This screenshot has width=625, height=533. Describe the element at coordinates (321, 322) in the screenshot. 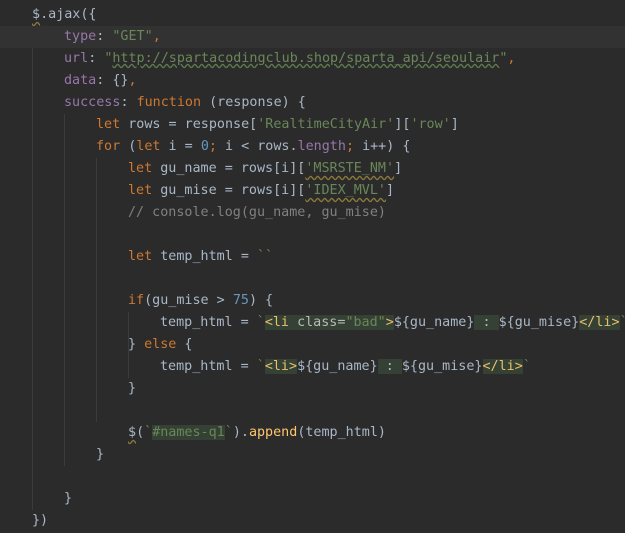

I see `code-token: class=` at that location.